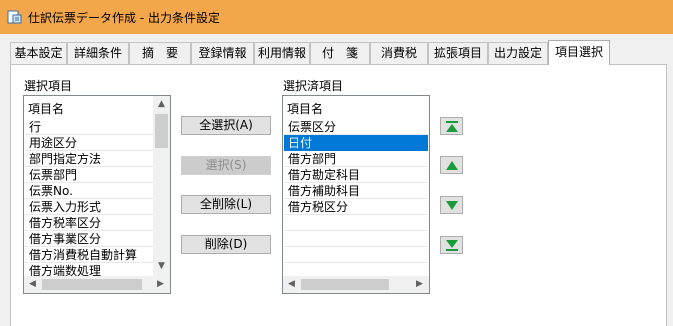 This screenshot has width=673, height=326. I want to click on move-up-icon, so click(452, 165).